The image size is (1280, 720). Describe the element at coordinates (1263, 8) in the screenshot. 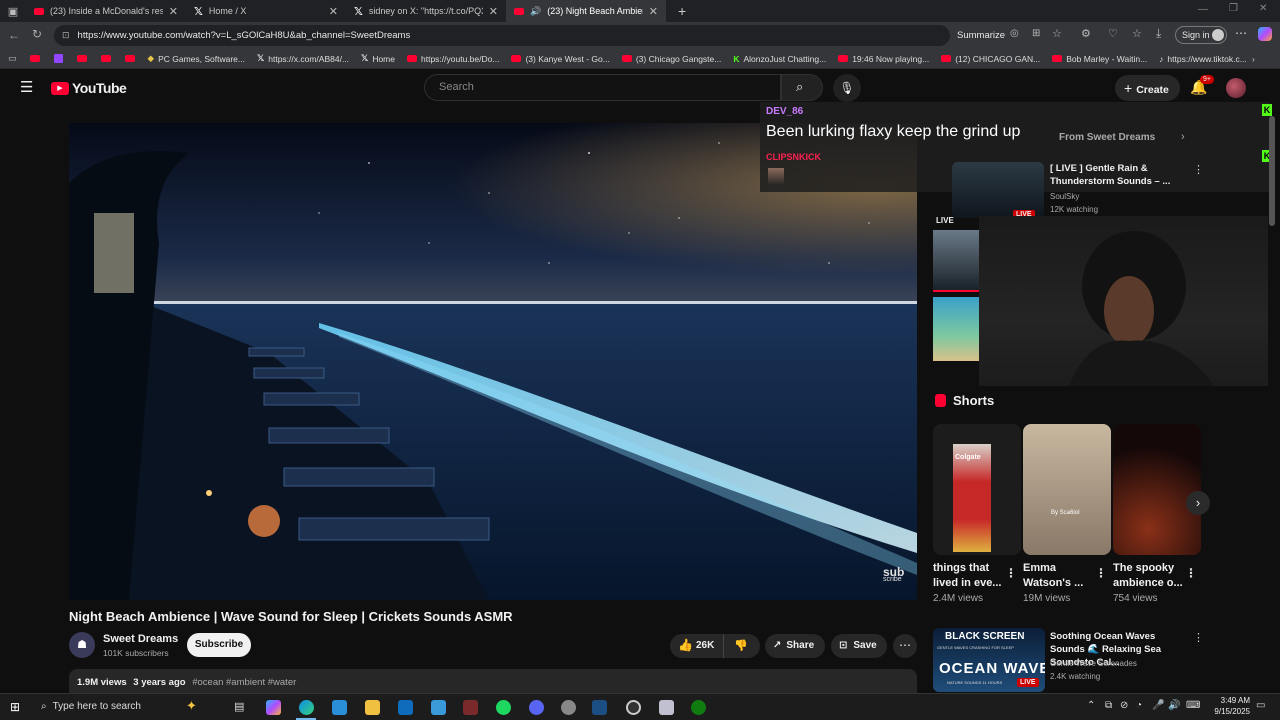

I see `close-window-icon: ✕` at that location.